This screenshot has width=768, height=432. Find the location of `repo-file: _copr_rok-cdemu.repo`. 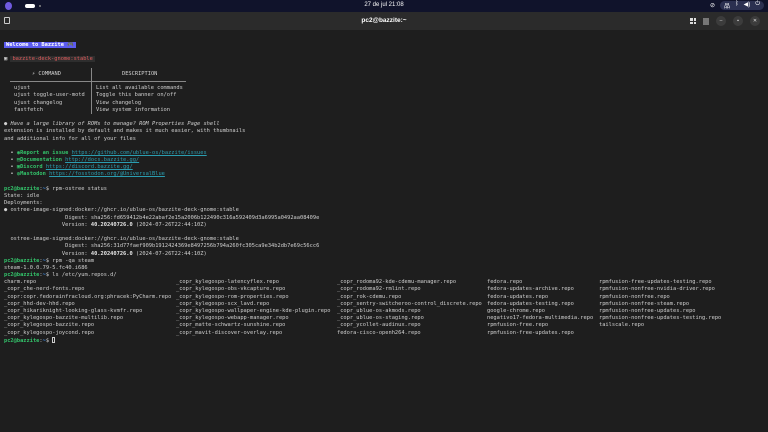

repo-file: _copr_rok-cdemu.repo is located at coordinates (369, 296).